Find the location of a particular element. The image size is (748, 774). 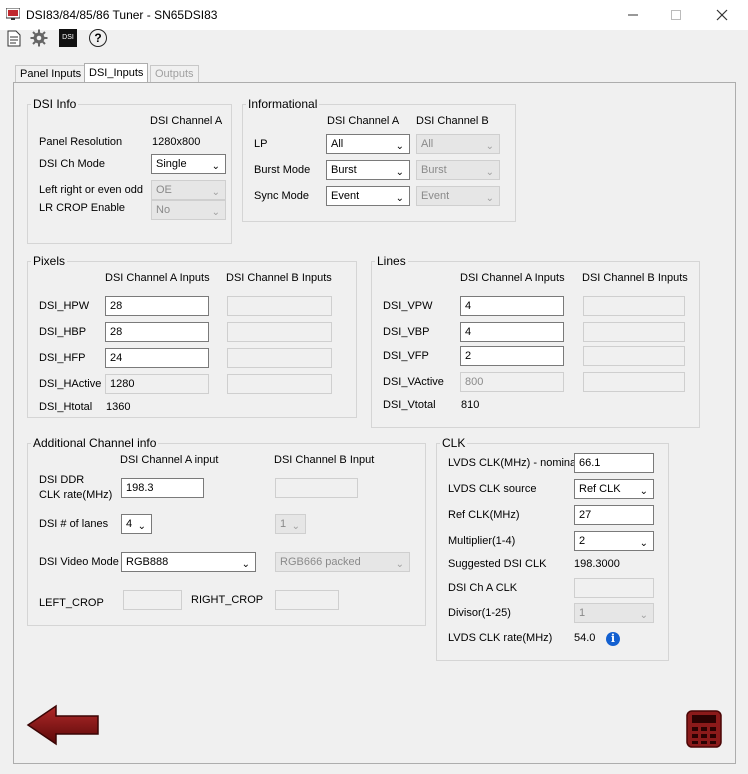

left-crop-input is located at coordinates (152, 600).